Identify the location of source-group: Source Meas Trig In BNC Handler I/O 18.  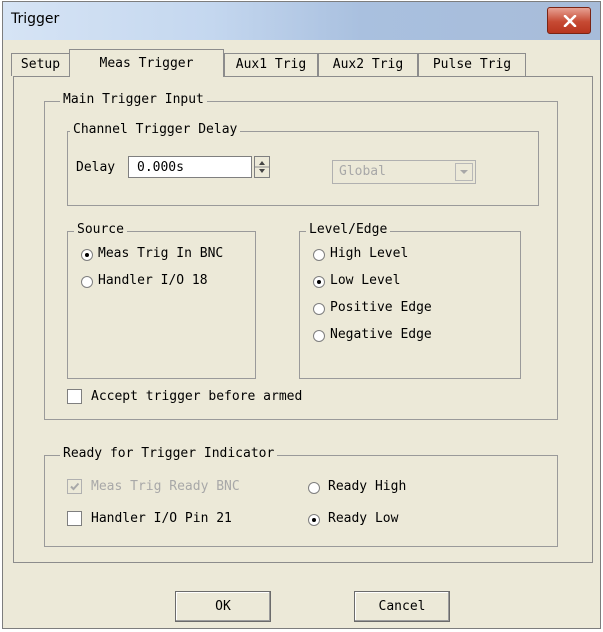
(161, 300).